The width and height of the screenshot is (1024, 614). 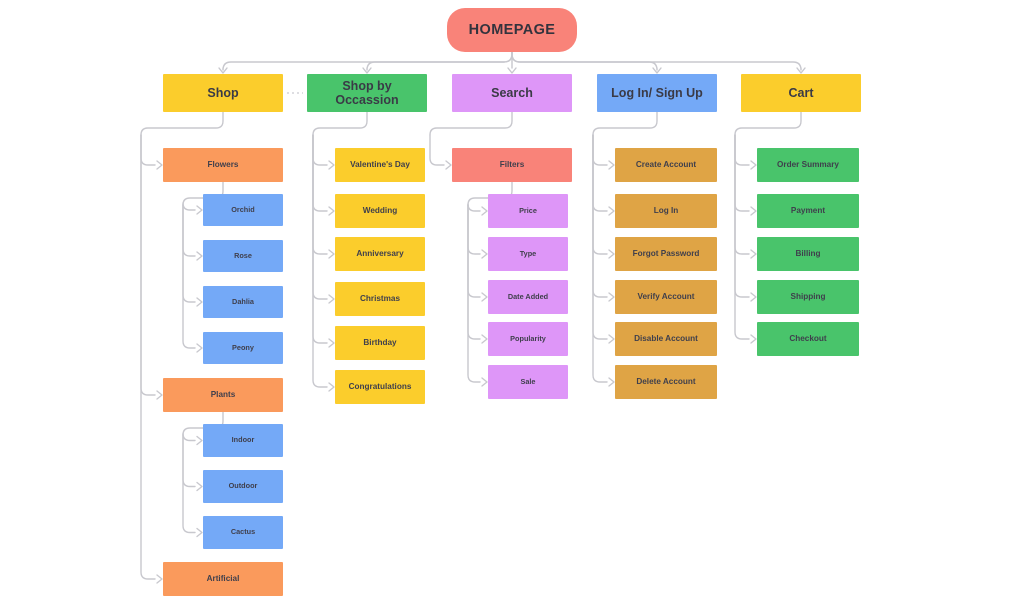 I want to click on node-checkout: Checkout, so click(x=808, y=339).